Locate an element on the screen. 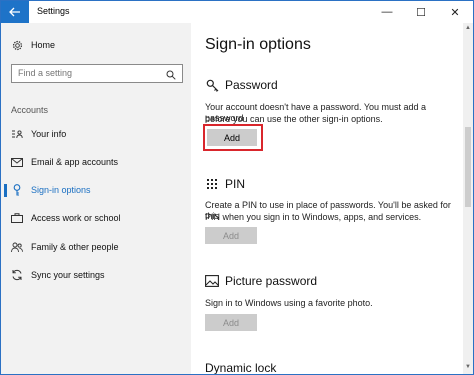  maximize-button: ☐ is located at coordinates (421, 12).